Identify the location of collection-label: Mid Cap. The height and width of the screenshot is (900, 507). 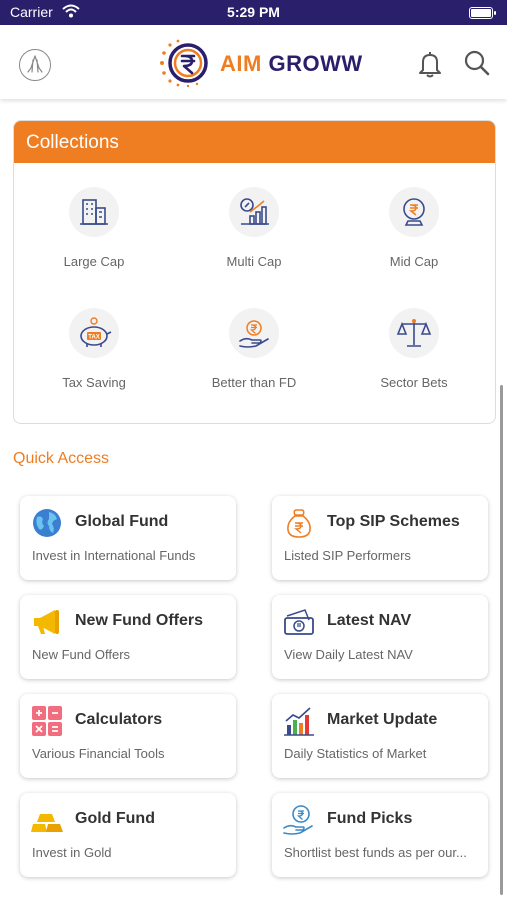
(414, 261).